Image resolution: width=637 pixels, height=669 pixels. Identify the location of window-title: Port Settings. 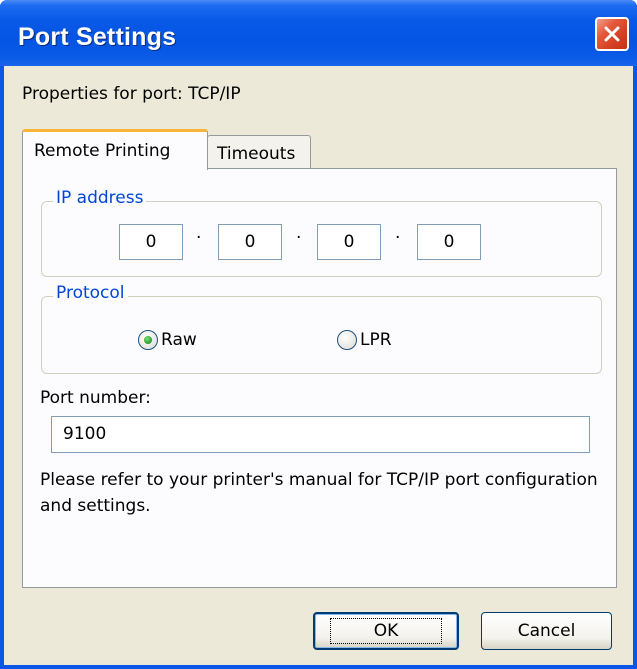
(97, 37).